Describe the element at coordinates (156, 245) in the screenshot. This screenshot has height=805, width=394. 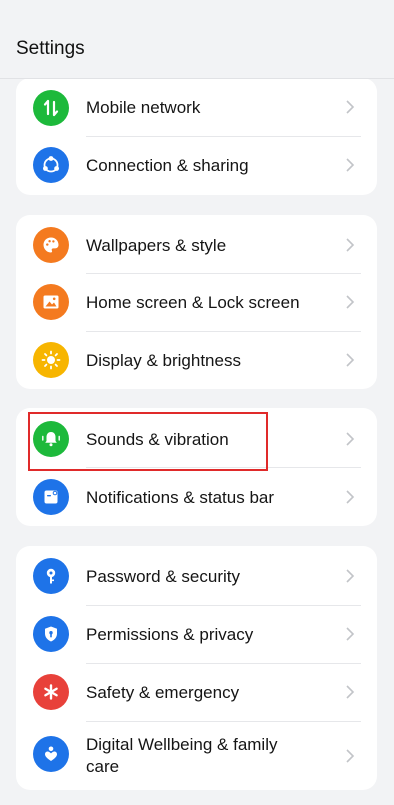
I see `settings-item-label: Wallpapers & style` at that location.